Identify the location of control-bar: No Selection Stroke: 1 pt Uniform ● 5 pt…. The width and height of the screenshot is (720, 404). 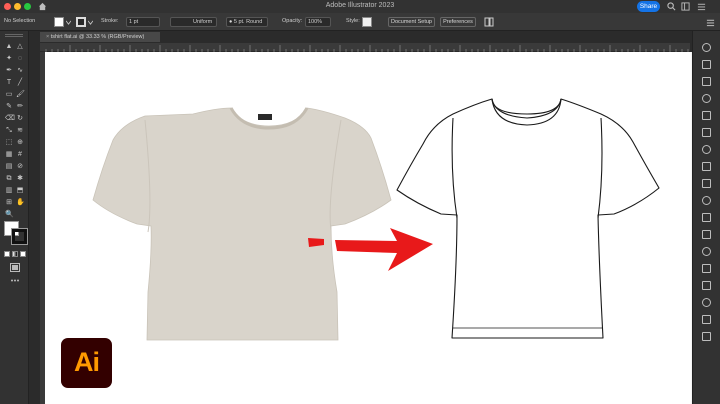
(360, 22).